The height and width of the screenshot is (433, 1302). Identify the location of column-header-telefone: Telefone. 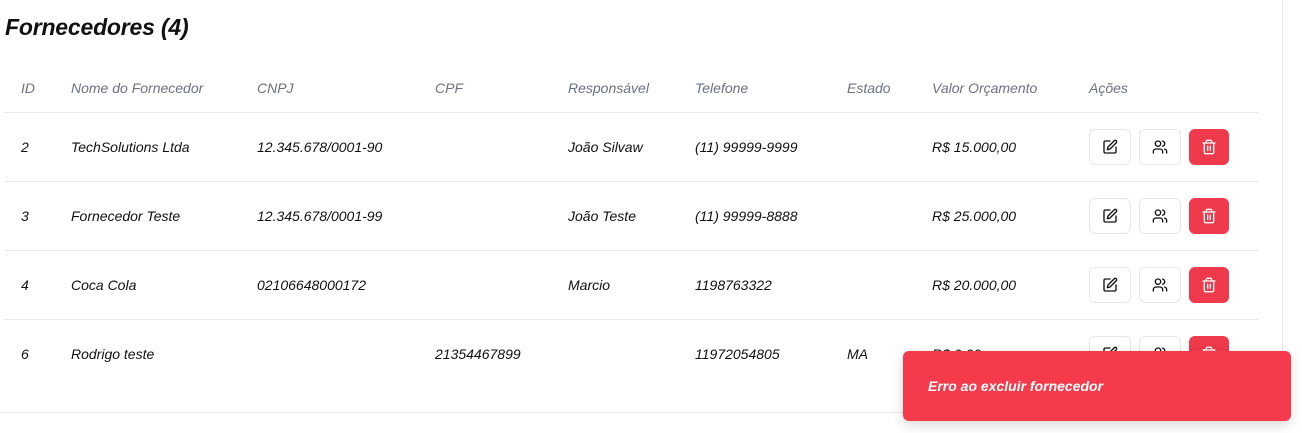
(755, 88).